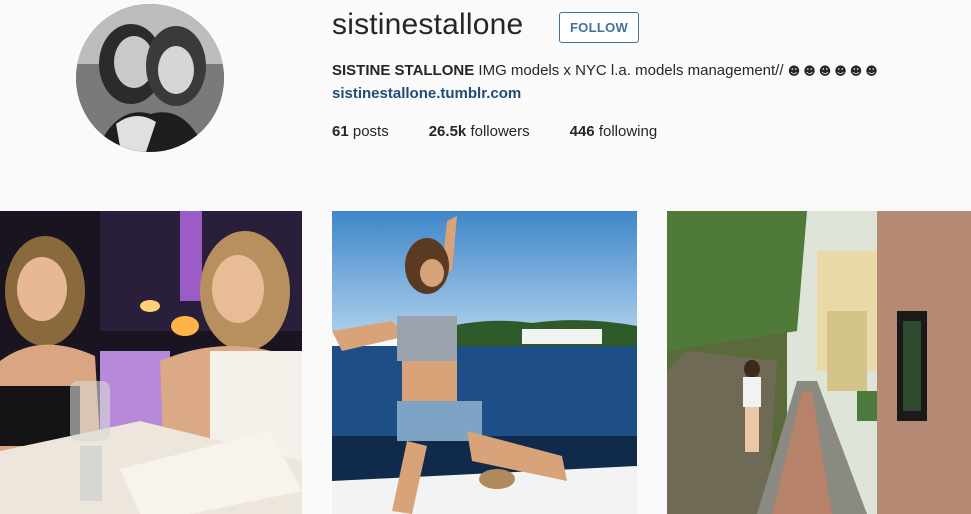 The height and width of the screenshot is (514, 971). What do you see at coordinates (403, 70) in the screenshot?
I see `full-name: SISTINE STALLONE` at bounding box center [403, 70].